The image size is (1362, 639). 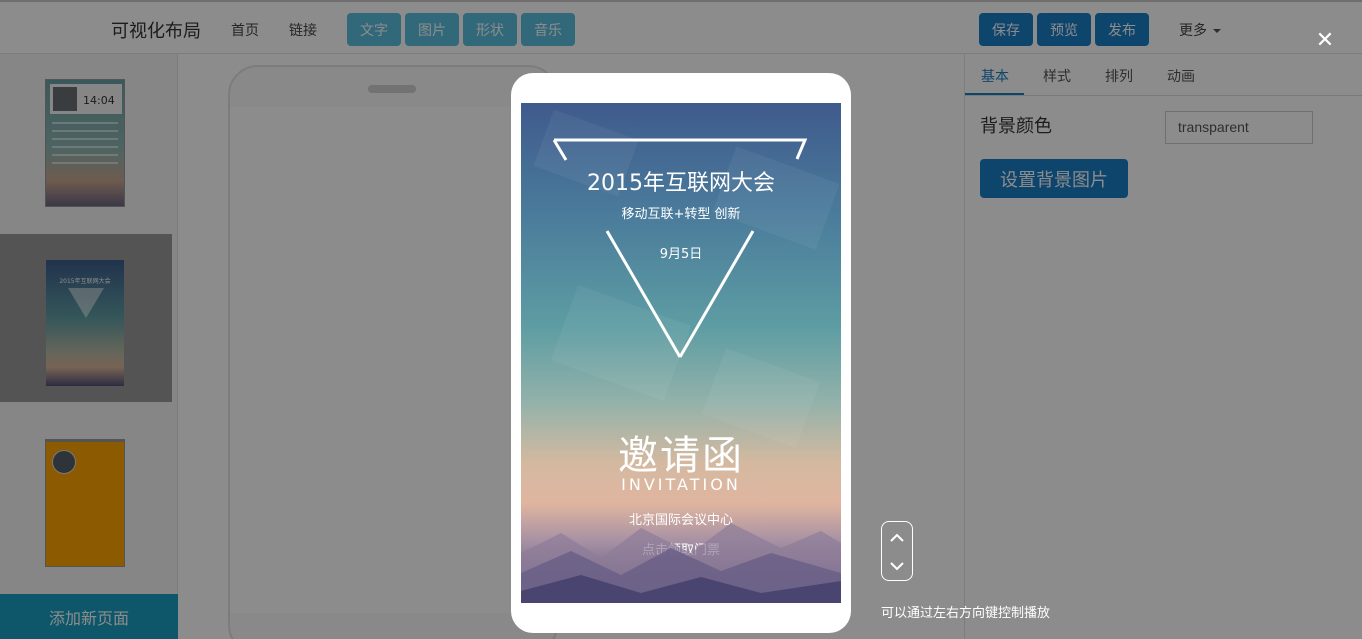 What do you see at coordinates (681, 456) in the screenshot?
I see `invitation-title-cn: 邀请函` at bounding box center [681, 456].